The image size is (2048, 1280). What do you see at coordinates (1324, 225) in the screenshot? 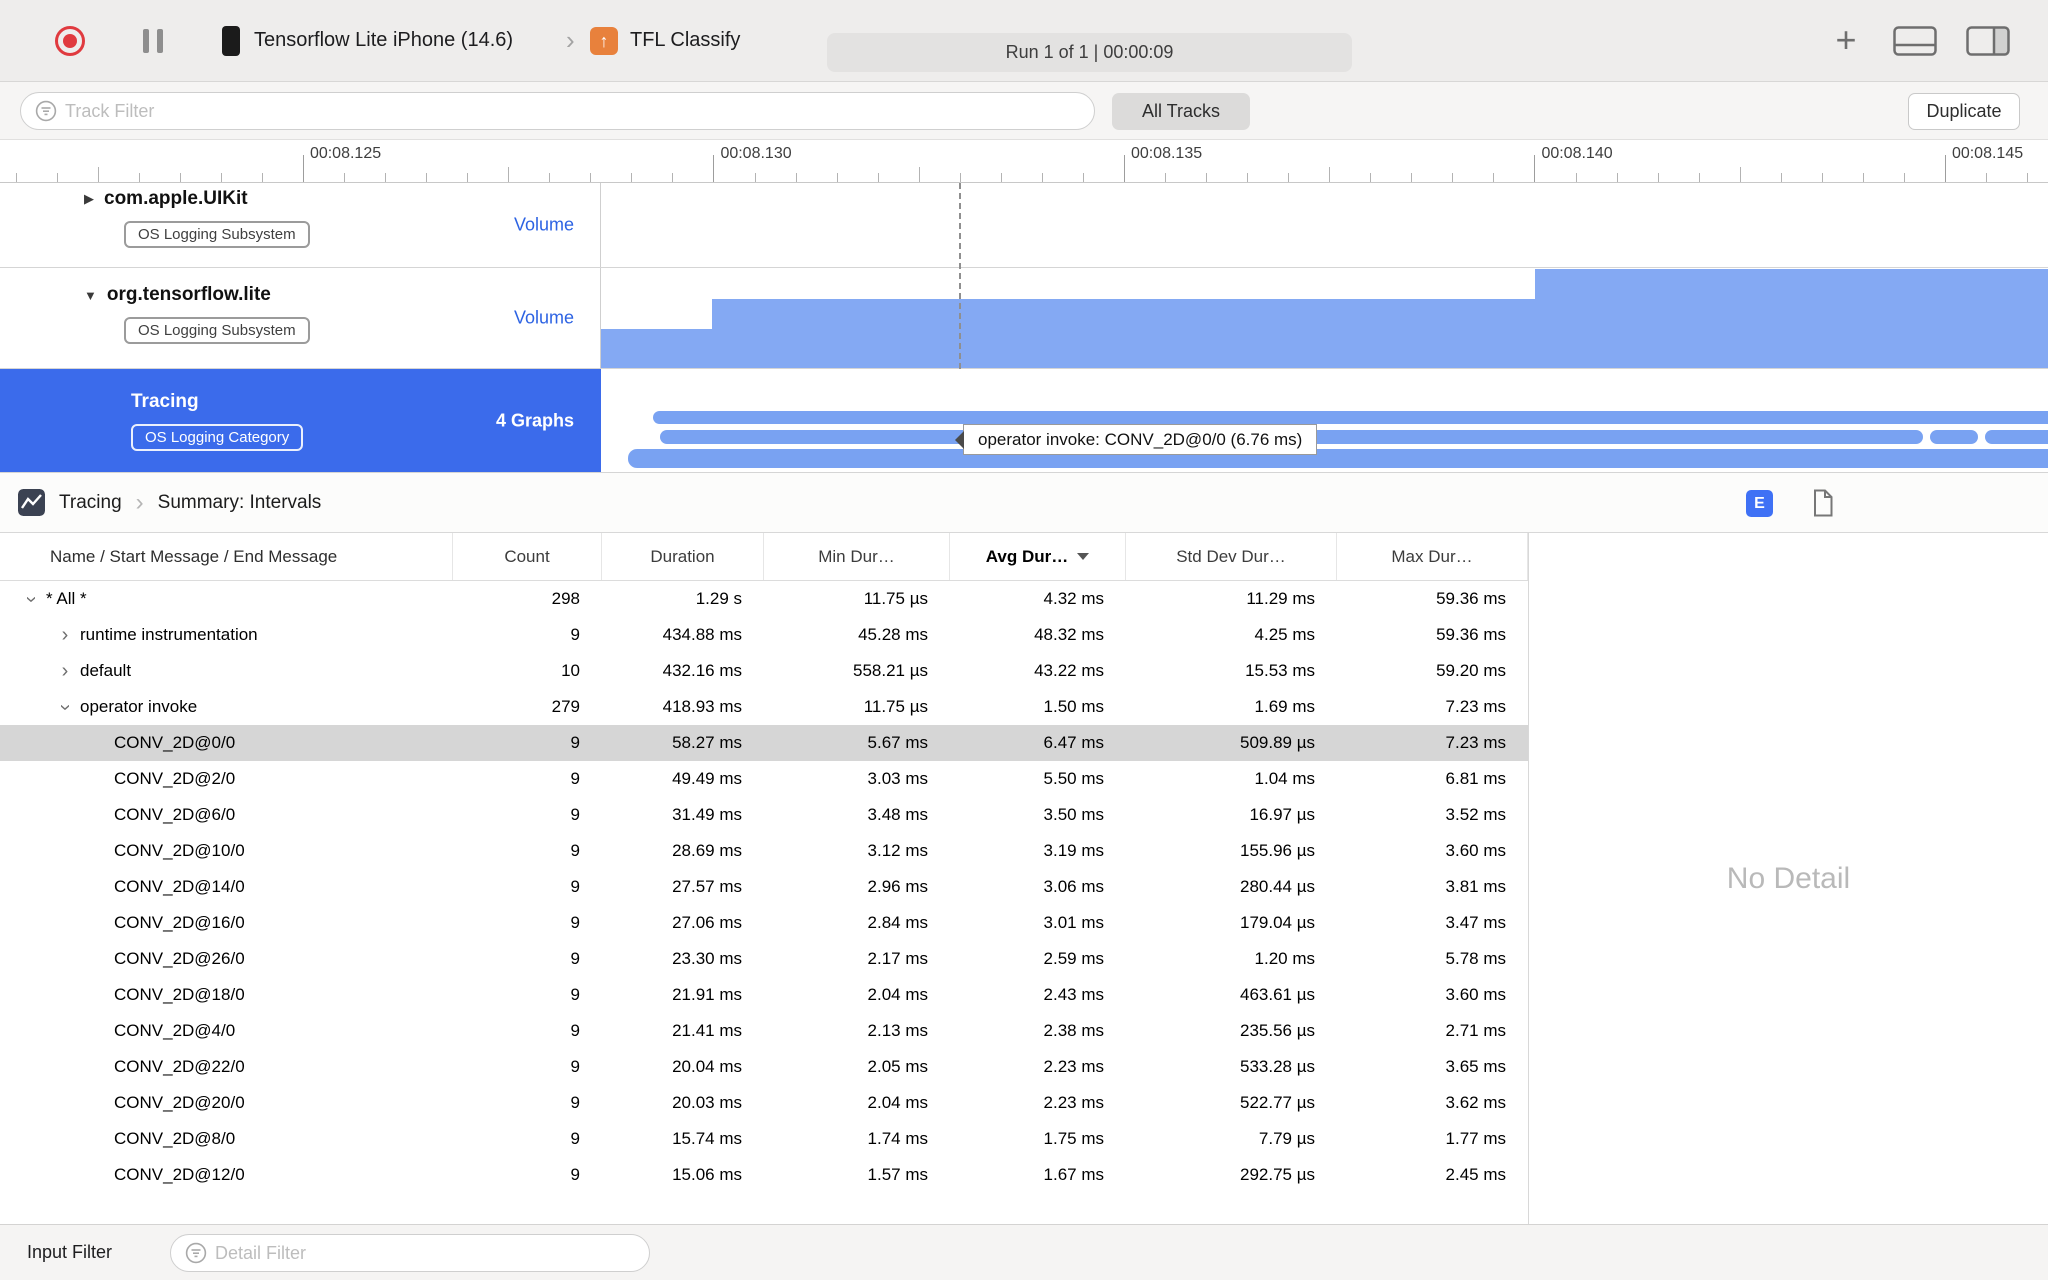
I see `track-graph-uikit` at bounding box center [1324, 225].